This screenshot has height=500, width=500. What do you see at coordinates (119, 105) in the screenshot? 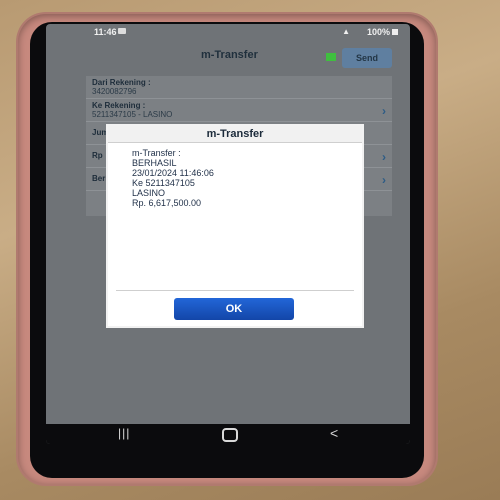
I see `to-account-label: Ke Rekening :` at bounding box center [119, 105].